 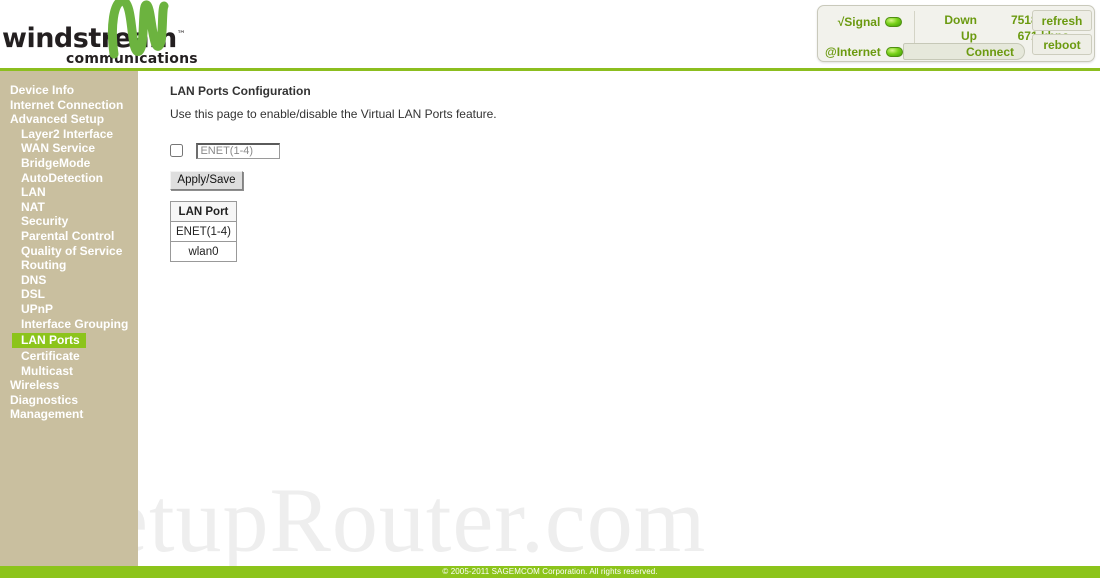 What do you see at coordinates (238, 150) in the screenshot?
I see `vlan-port-input` at bounding box center [238, 150].